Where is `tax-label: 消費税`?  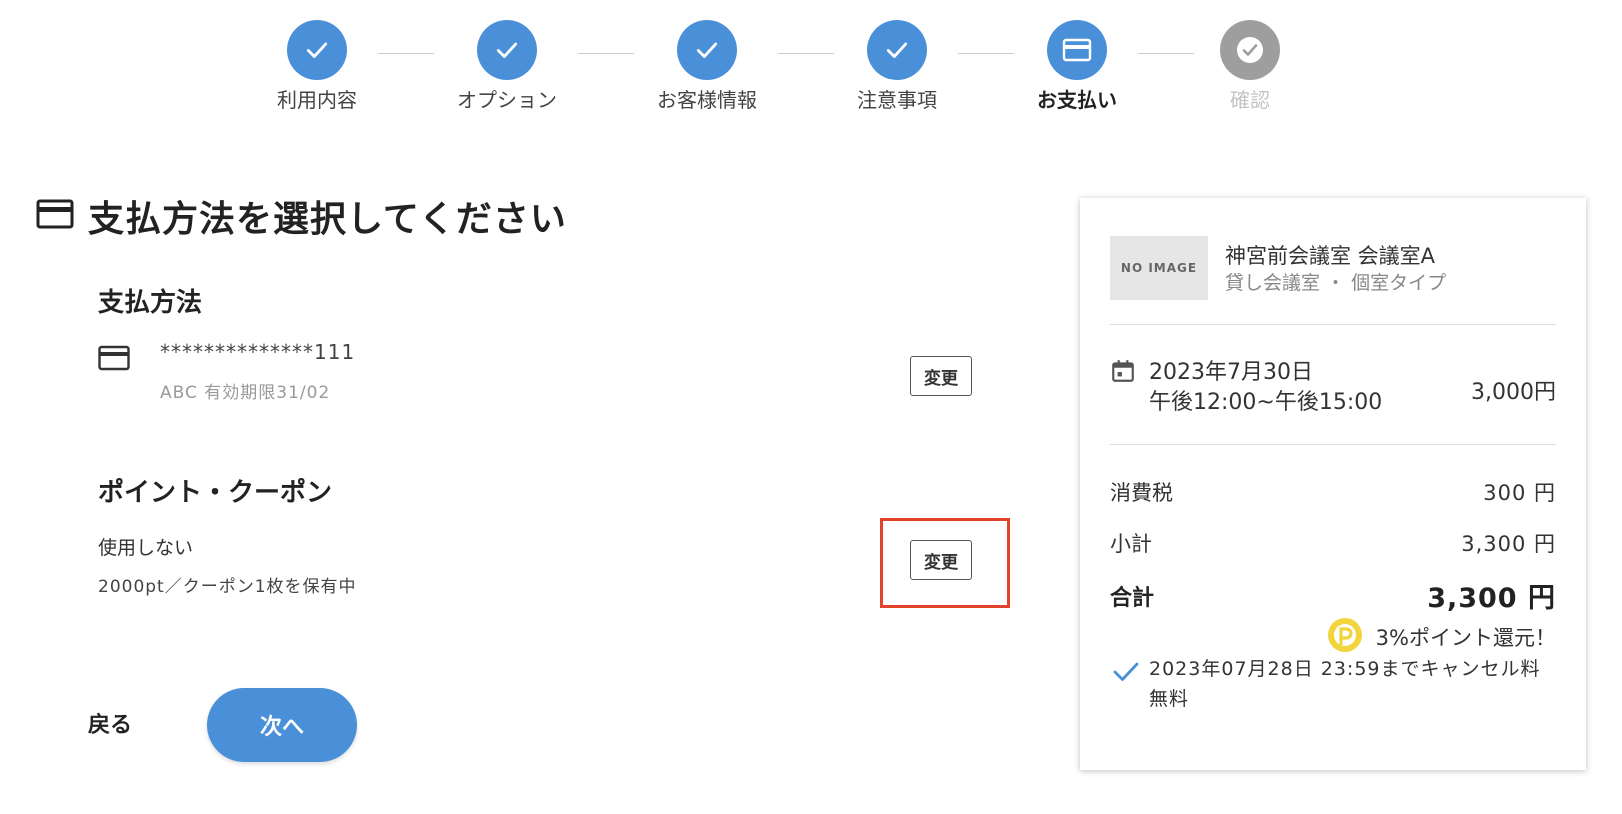 tax-label: 消費税 is located at coordinates (1141, 493).